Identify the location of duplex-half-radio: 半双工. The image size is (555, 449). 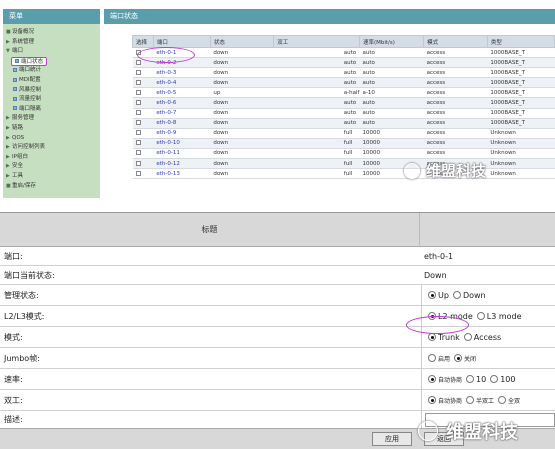
(478, 400).